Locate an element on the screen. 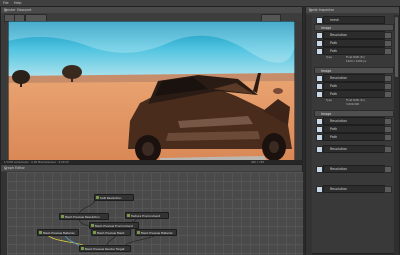 This screenshot has height=255, width=400. graph-node-mesh-preview-mesh: Mesh Preview Mesh is located at coordinates (111, 232).